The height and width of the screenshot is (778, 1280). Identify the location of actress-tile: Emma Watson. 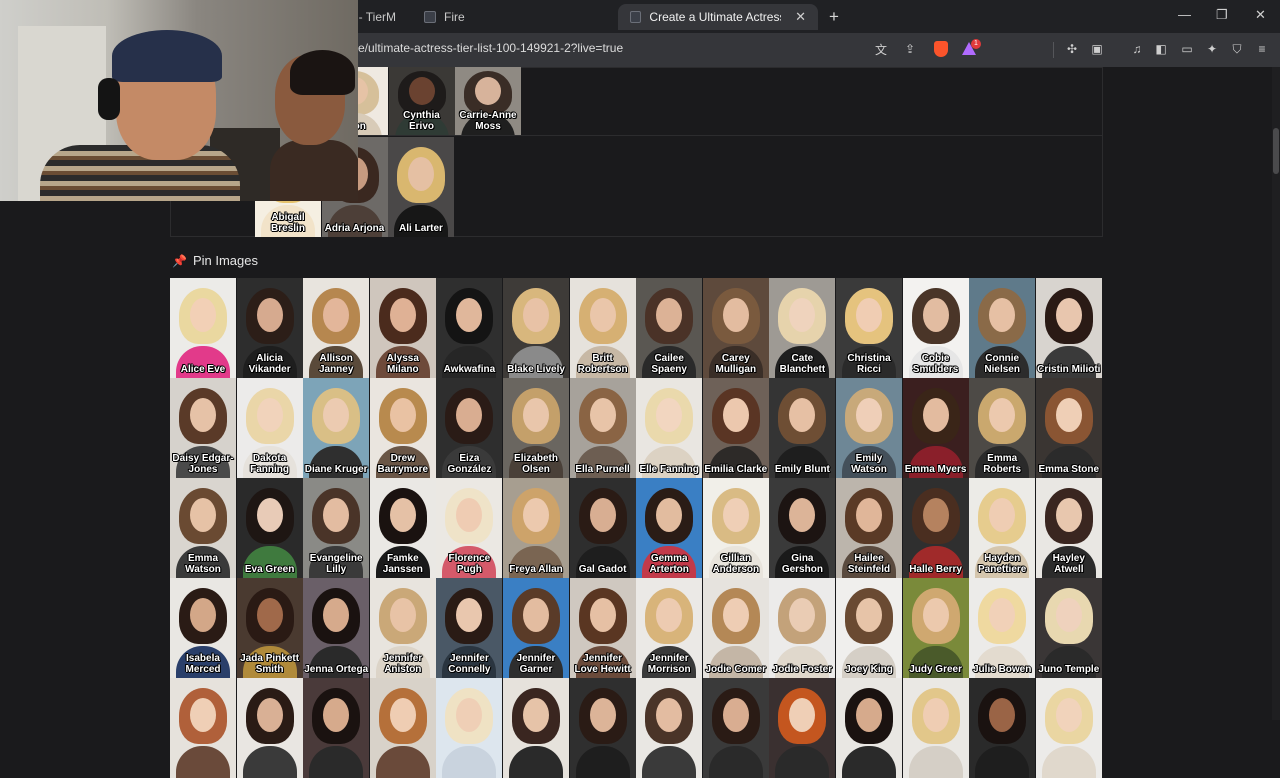
(203, 528).